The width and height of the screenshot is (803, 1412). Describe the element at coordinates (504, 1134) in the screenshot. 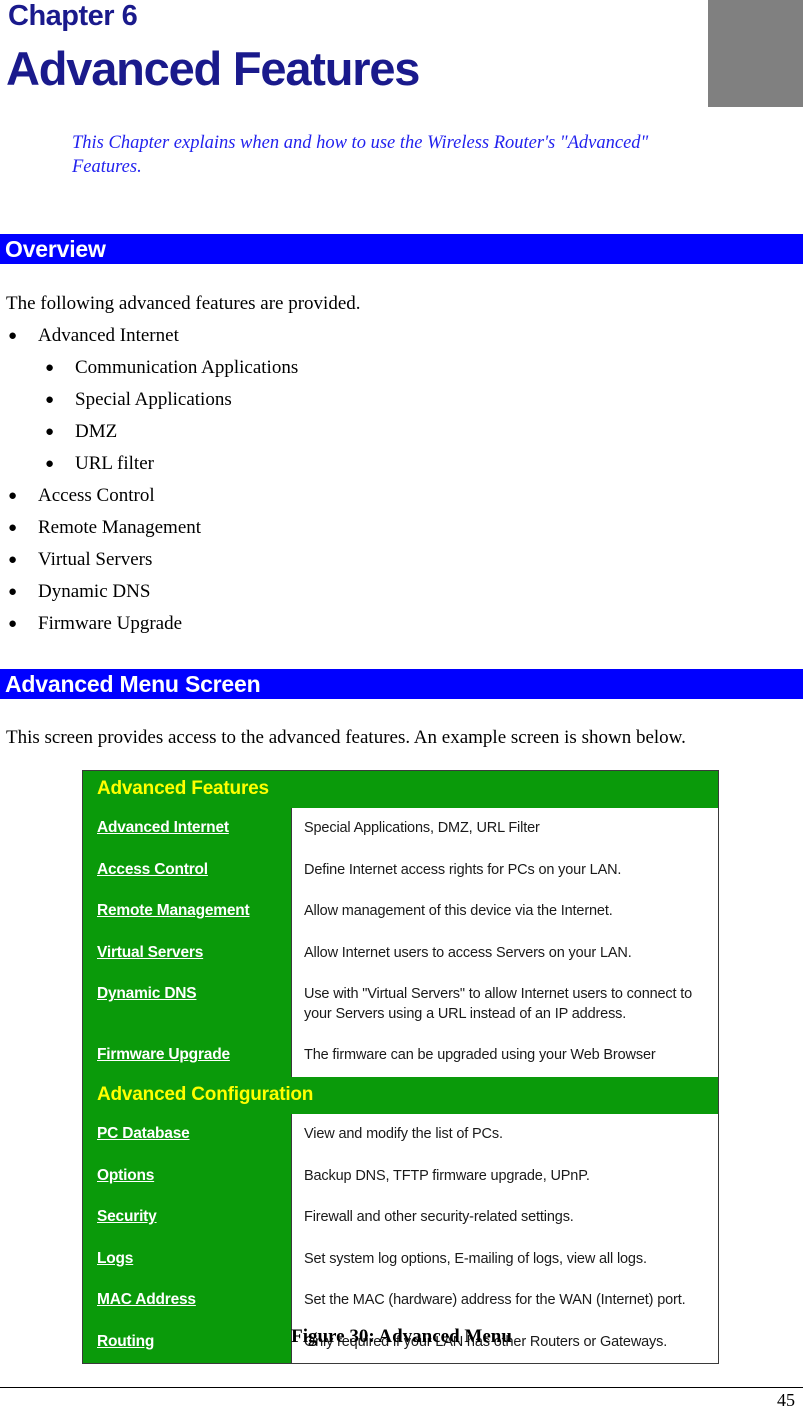

I see `menu-description-cell: View and modify the list of PCs.` at that location.